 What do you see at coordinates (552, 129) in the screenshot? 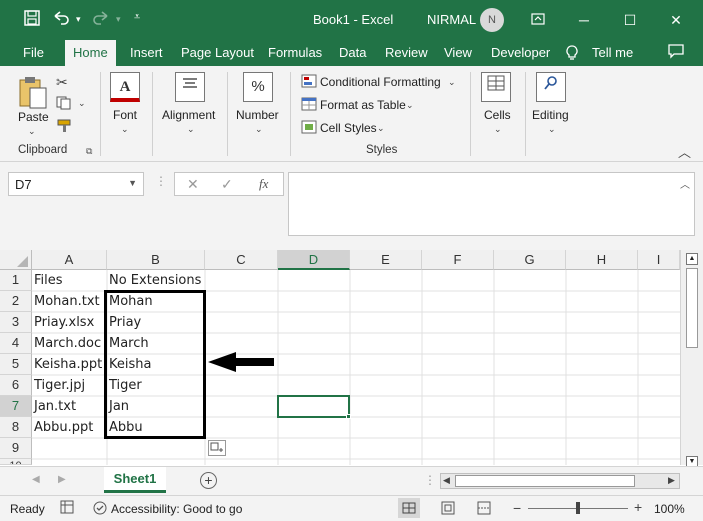
I see `editing-dropdown-icon: ⌄` at bounding box center [552, 129].